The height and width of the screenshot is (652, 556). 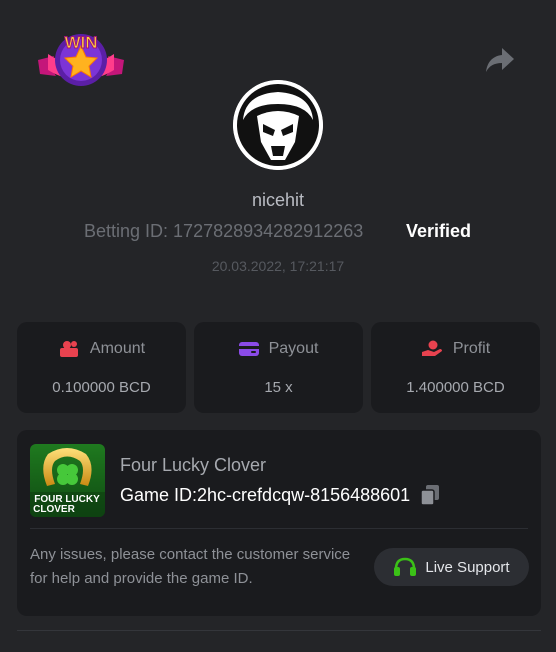 I want to click on username: nicehit, so click(x=278, y=200).